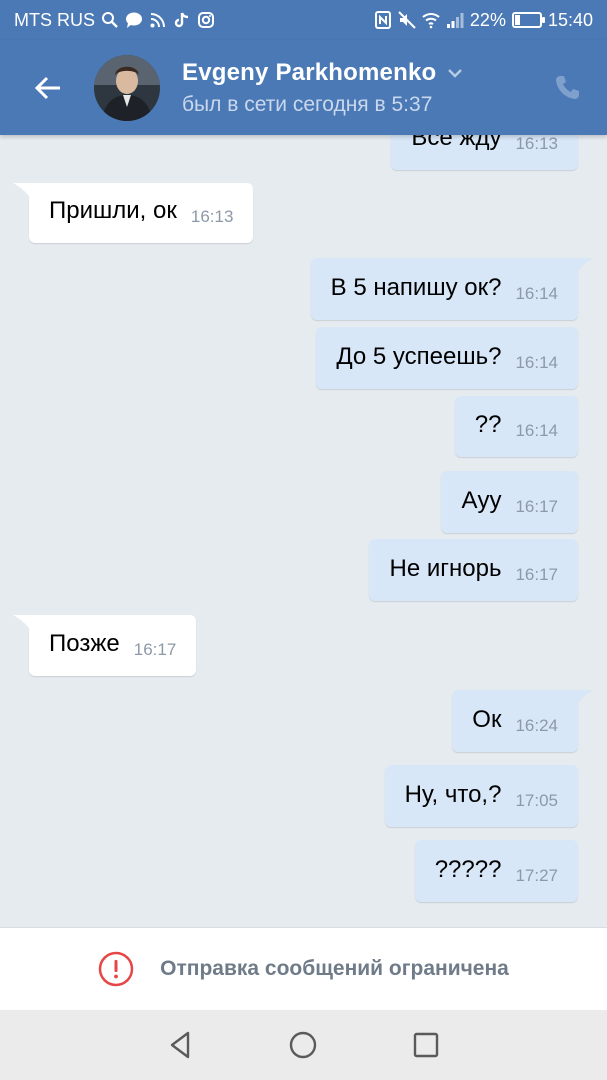 This screenshot has height=1080, width=607. I want to click on message-time: 17:27, so click(536, 875).